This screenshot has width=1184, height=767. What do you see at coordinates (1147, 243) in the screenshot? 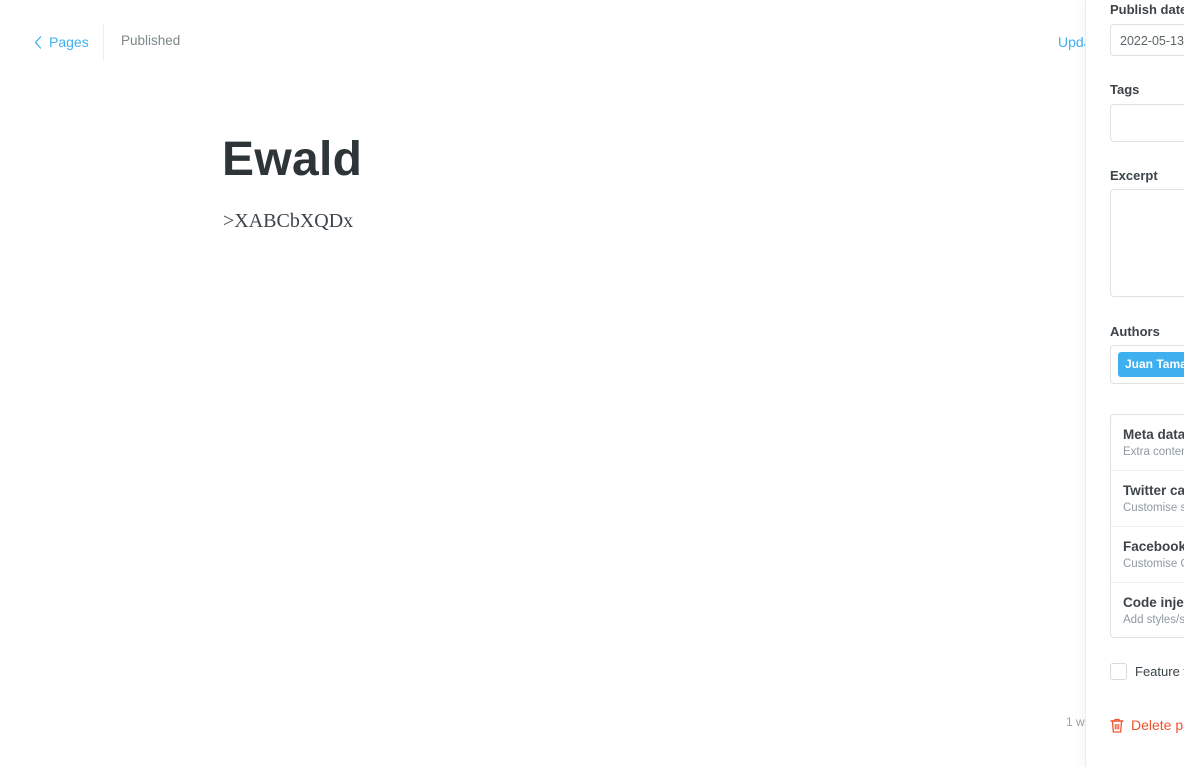
I see `excerpt-textarea` at bounding box center [1147, 243].